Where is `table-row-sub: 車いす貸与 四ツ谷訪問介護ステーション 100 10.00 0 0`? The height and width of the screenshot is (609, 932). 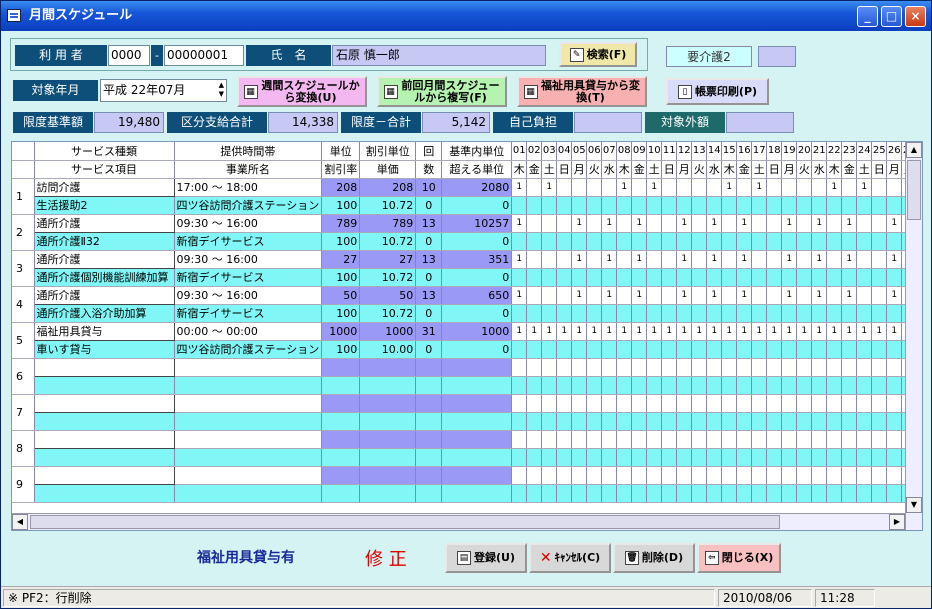
table-row-sub: 車いす貸与 四ツ谷訪問介護ステーション 100 10.00 0 0 is located at coordinates (465, 349).